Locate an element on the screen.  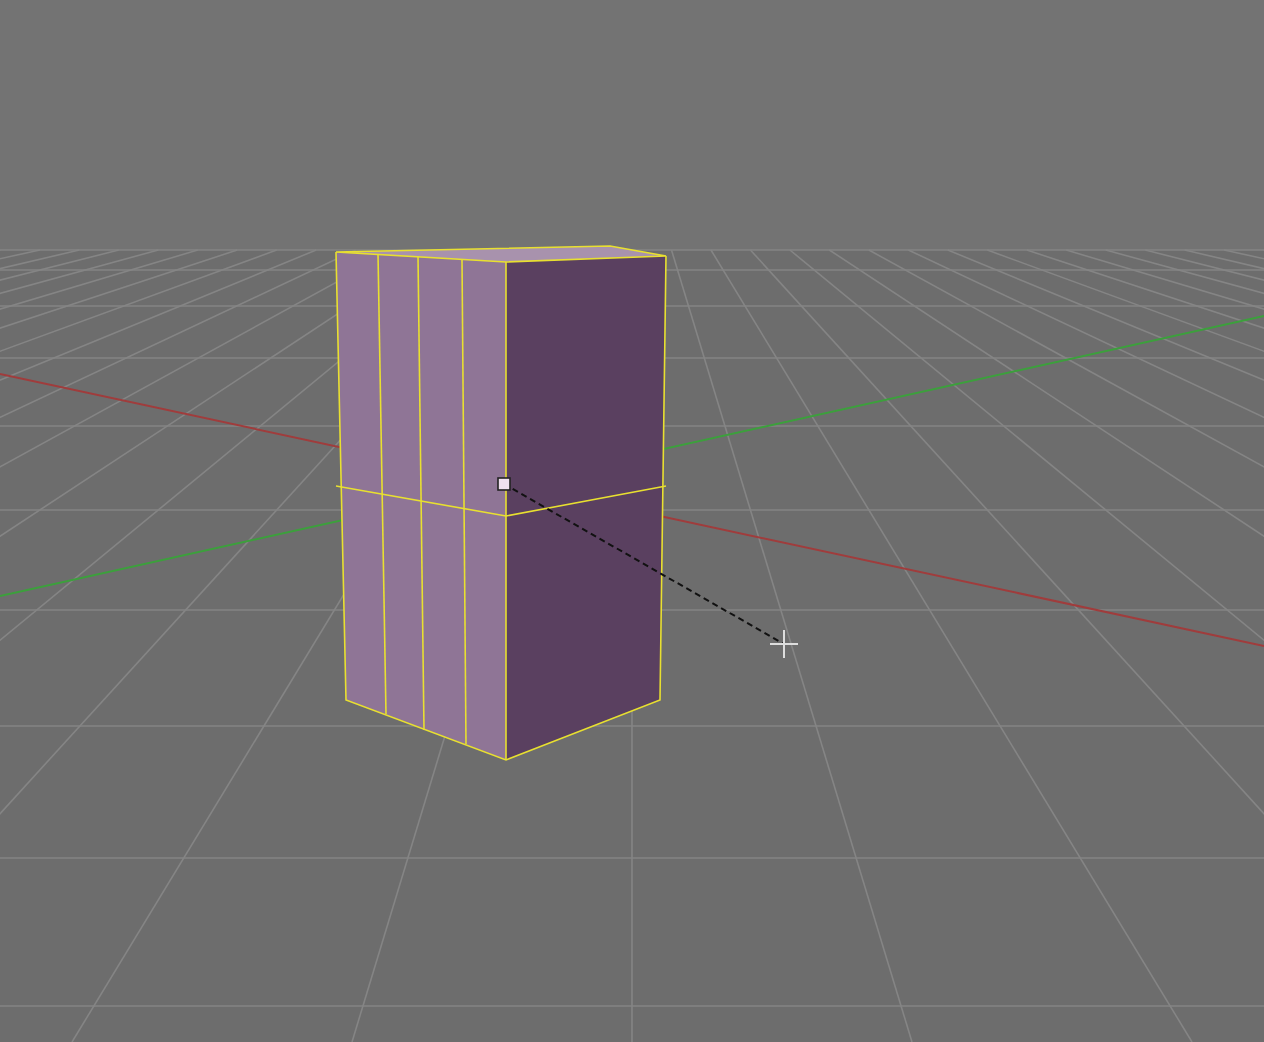
crosshair-icon is located at coordinates (784, 644).